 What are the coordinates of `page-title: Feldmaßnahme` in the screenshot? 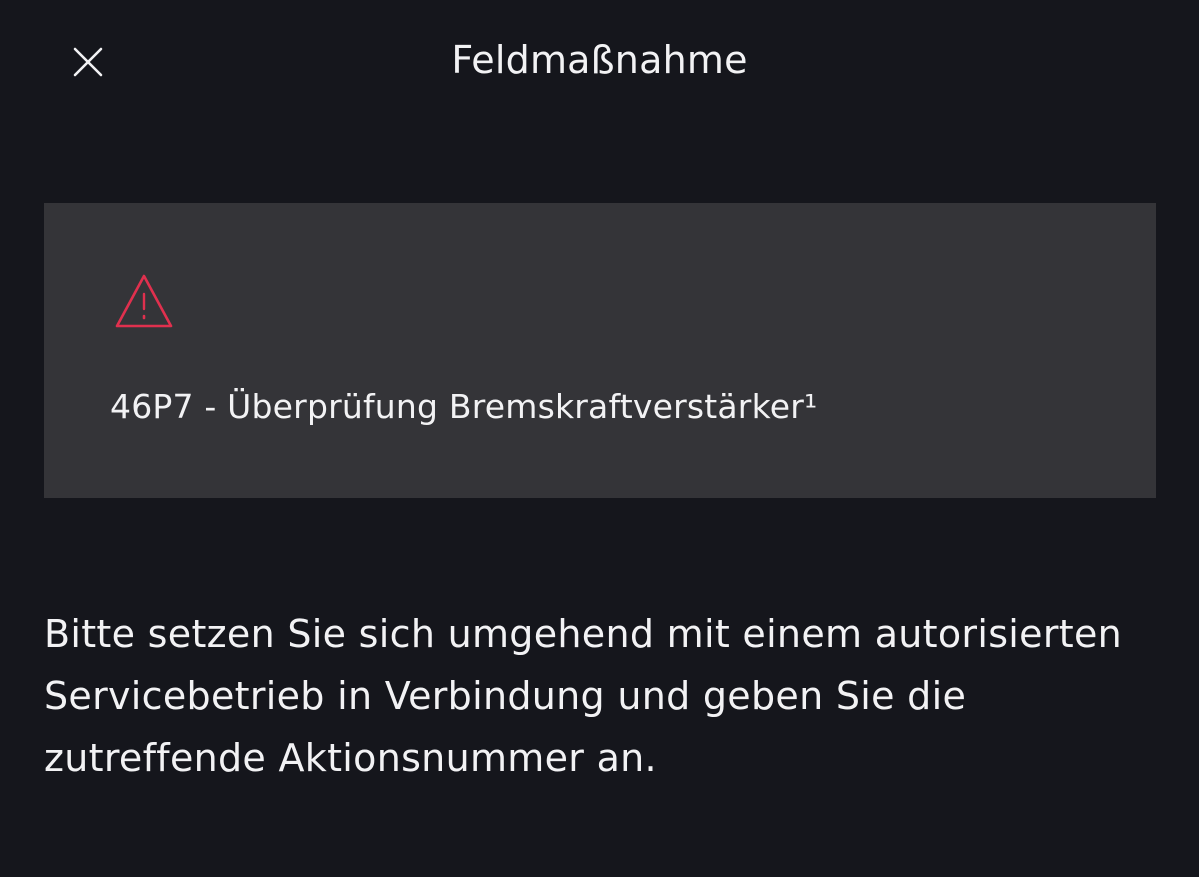 It's located at (599, 60).